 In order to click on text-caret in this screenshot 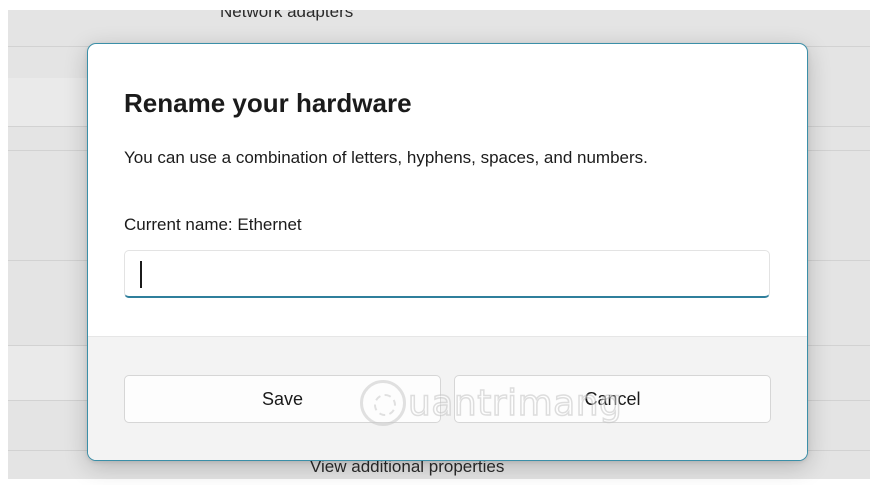, I will do `click(141, 274)`.